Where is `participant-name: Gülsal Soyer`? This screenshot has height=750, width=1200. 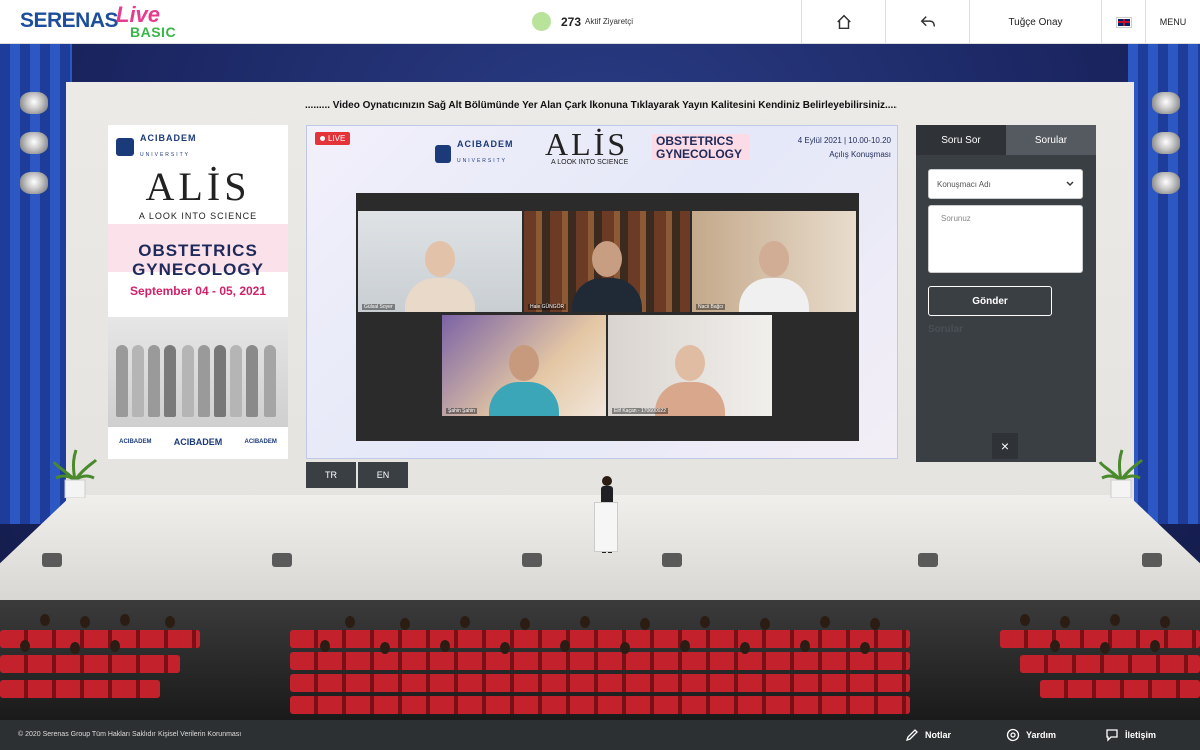
participant-name: Gülsal Soyer is located at coordinates (378, 307).